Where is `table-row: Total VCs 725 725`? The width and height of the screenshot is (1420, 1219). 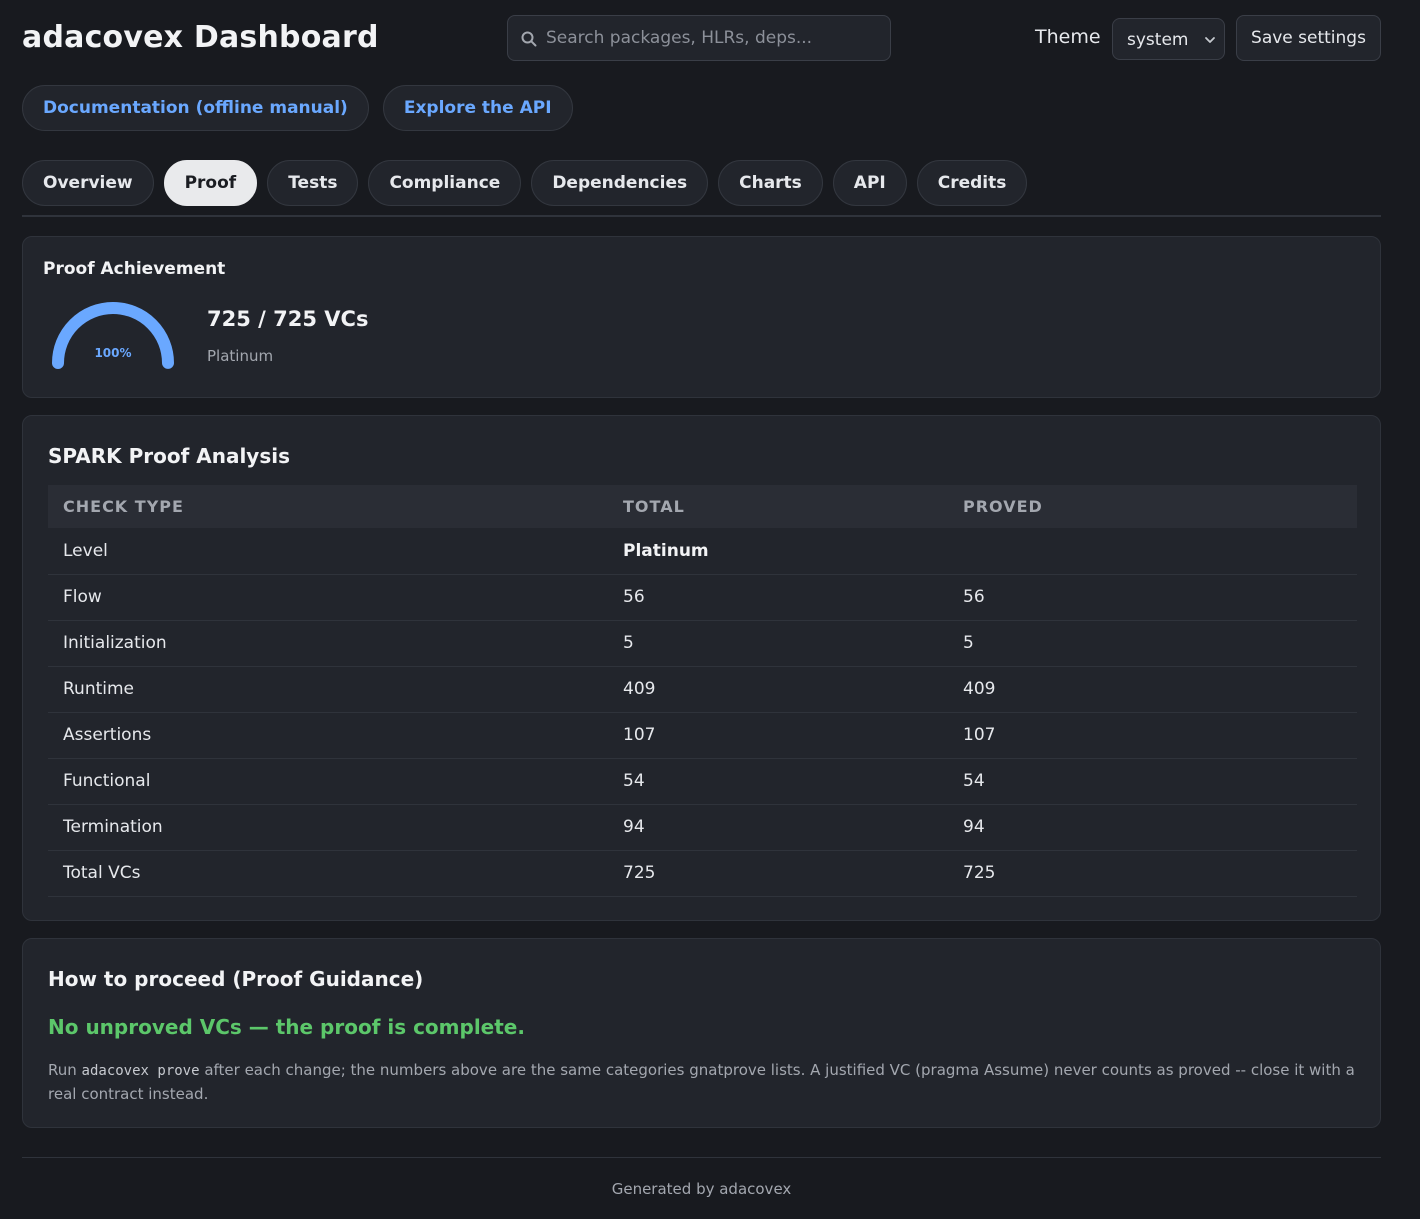
table-row: Total VCs 725 725 is located at coordinates (702, 873).